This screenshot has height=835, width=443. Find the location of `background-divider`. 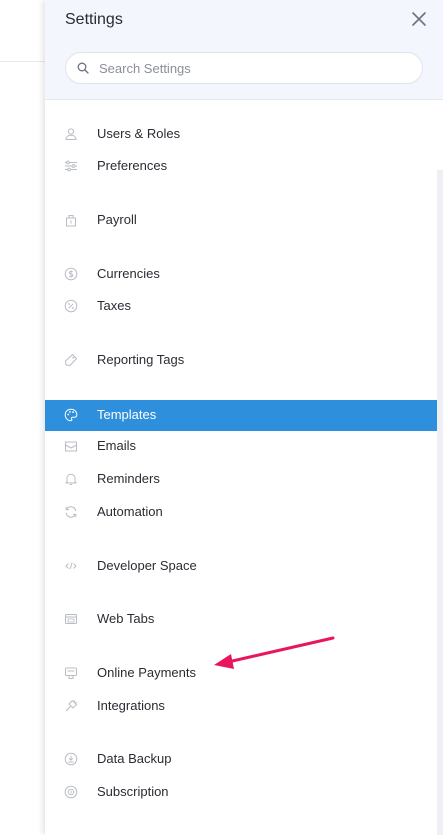

background-divider is located at coordinates (22, 61).